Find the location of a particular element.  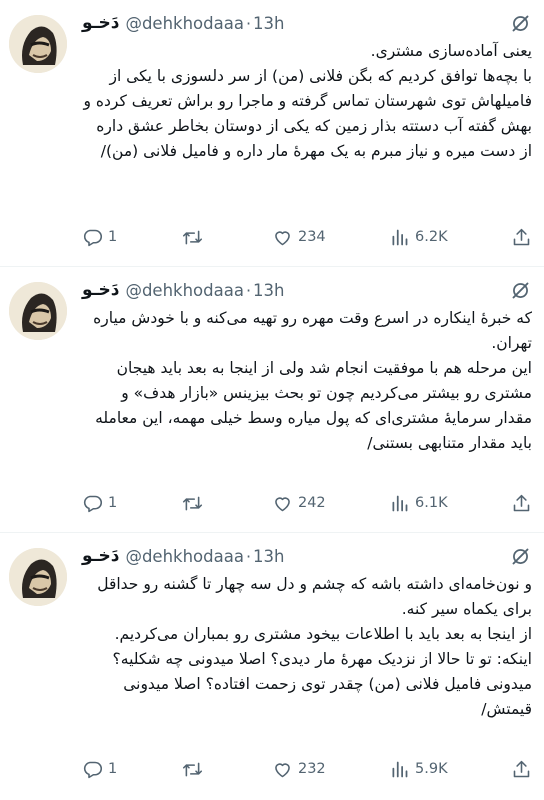

action-bar: 1 234 6.2K is located at coordinates (307, 237).